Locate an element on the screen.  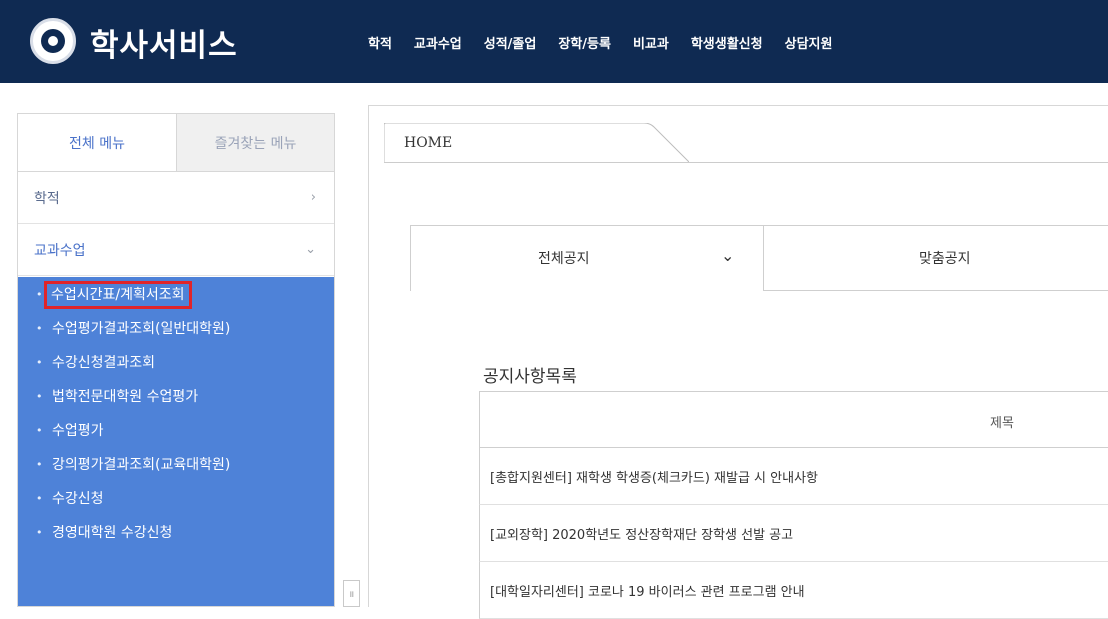
submenu-item-registration-results: 수강신청결과조회 is located at coordinates (176, 363).